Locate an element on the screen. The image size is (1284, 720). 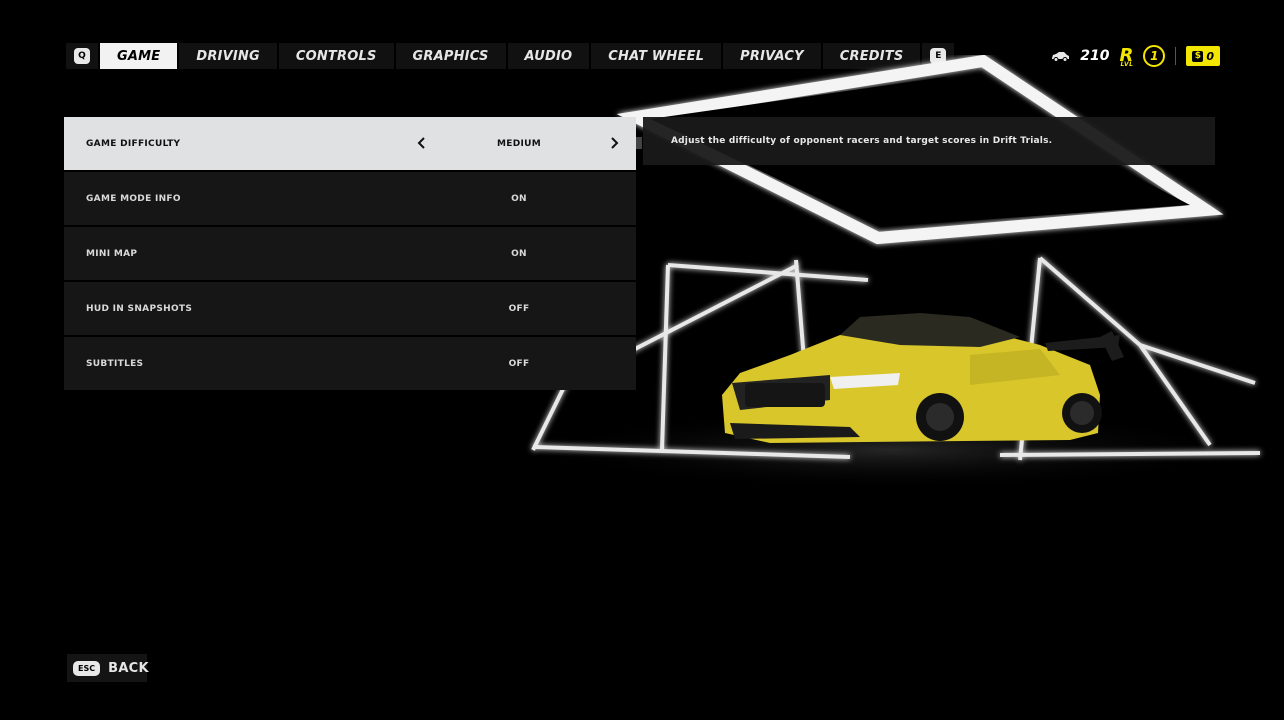
setting-row-mini-map: MINI MAP ON is located at coordinates (350, 253).